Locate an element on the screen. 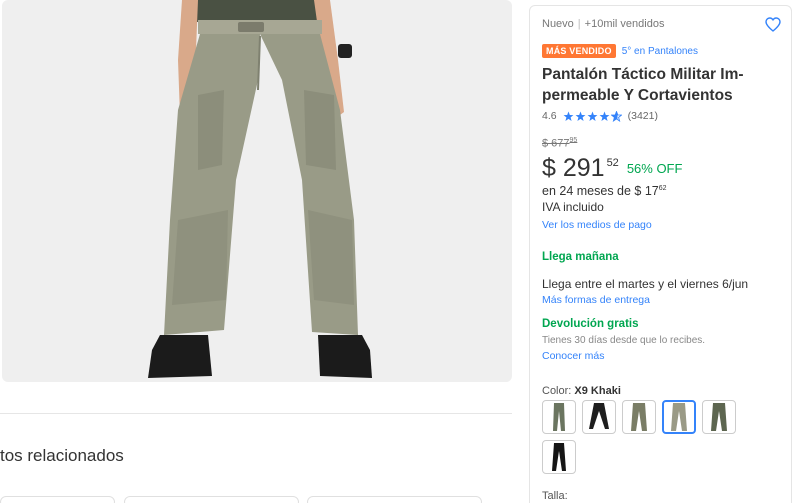 The image size is (800, 503). best-seller-badge: MÁS VENDIDO is located at coordinates (579, 51).